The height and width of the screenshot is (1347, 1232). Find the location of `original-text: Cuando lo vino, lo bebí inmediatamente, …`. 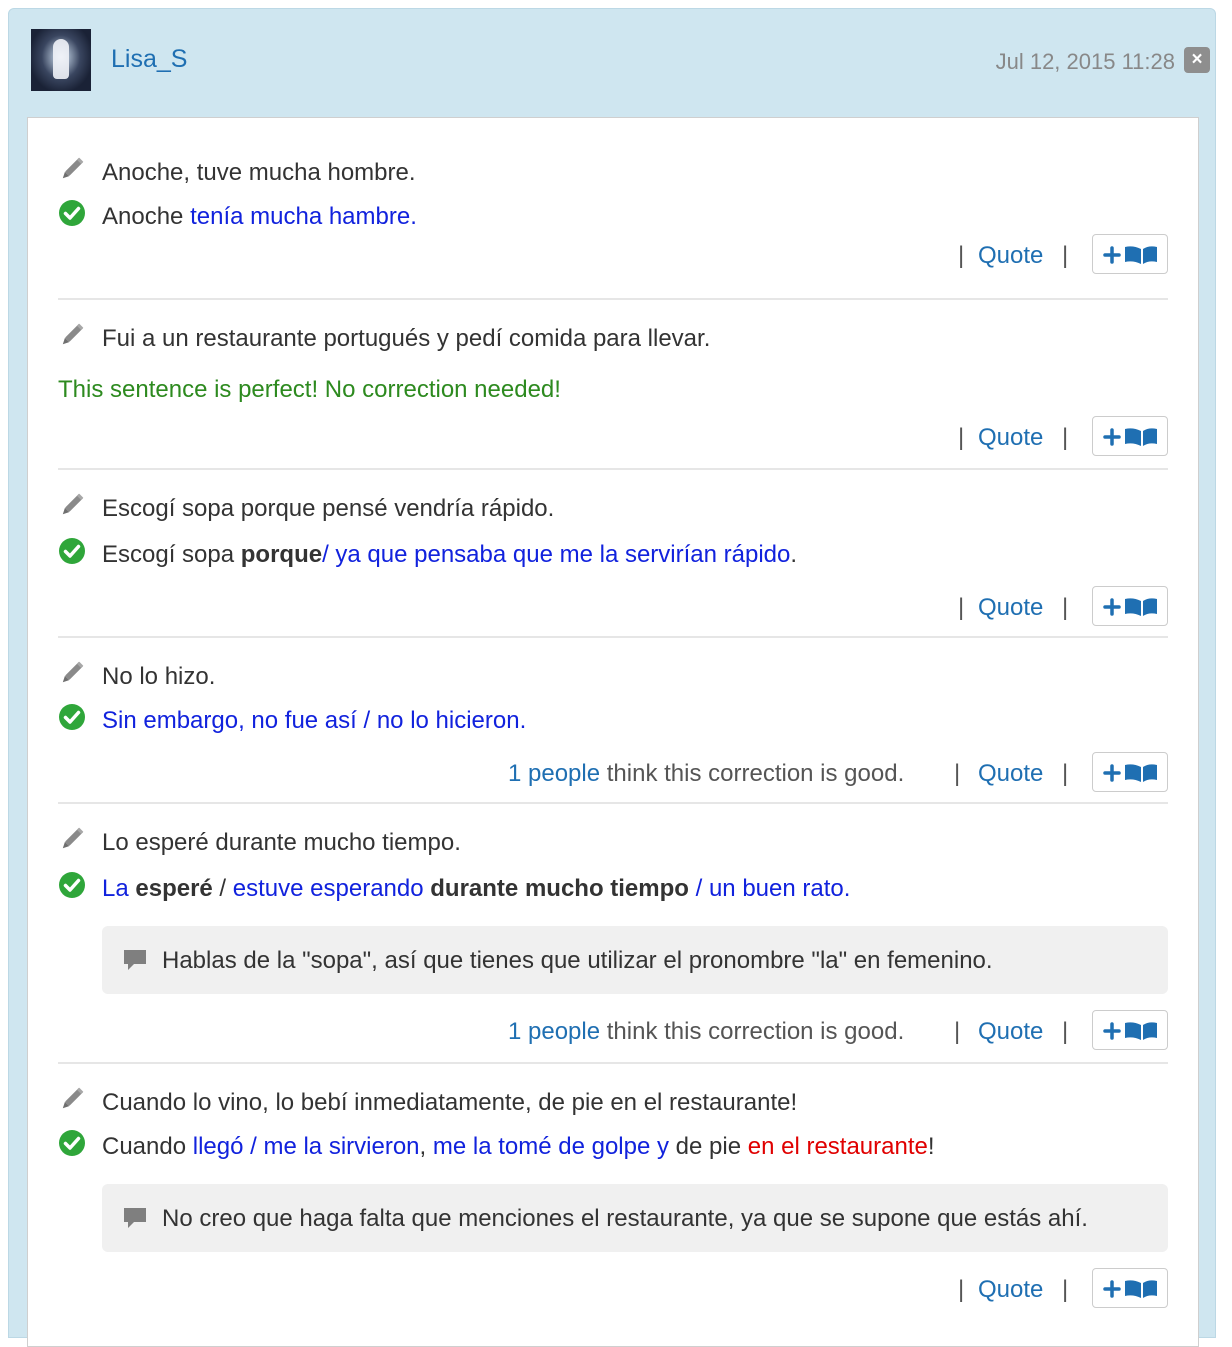

original-text: Cuando lo vino, lo bebí inmediatamente, … is located at coordinates (450, 1102).